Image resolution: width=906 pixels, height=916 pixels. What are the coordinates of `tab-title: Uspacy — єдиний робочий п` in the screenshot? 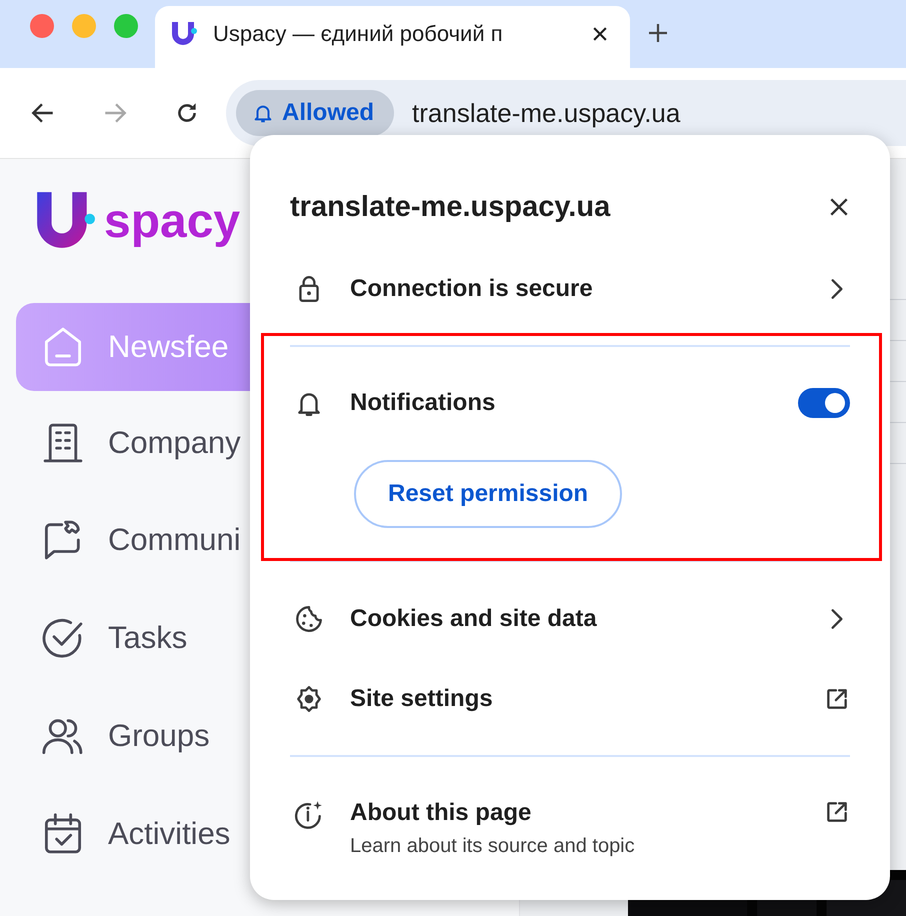 It's located at (358, 34).